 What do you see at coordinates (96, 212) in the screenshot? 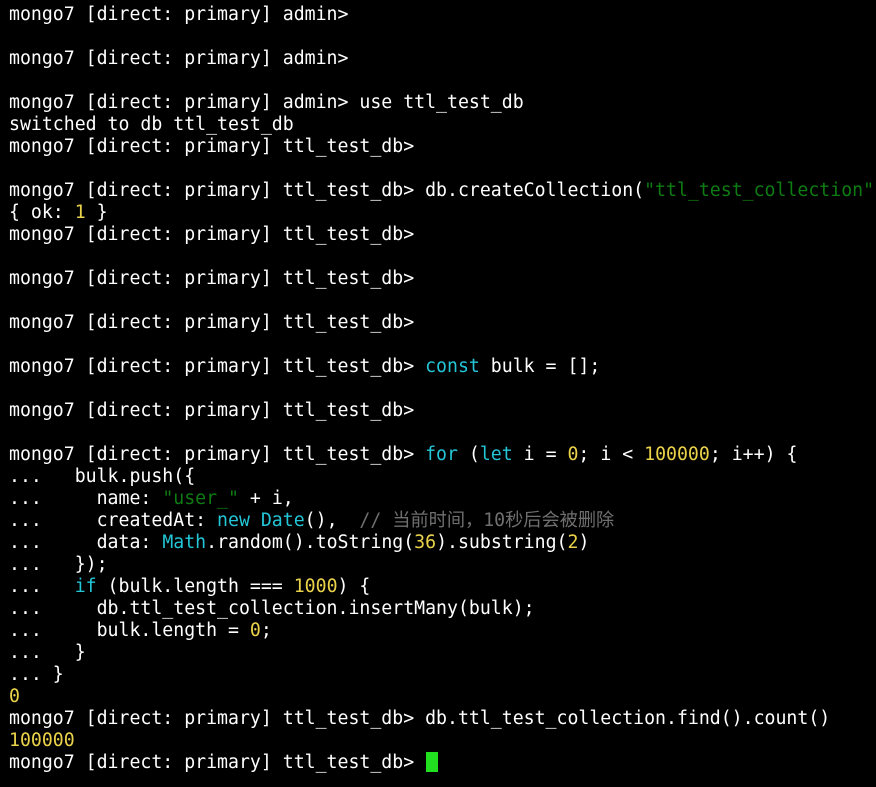
I see `terminal-text-segment: }` at bounding box center [96, 212].